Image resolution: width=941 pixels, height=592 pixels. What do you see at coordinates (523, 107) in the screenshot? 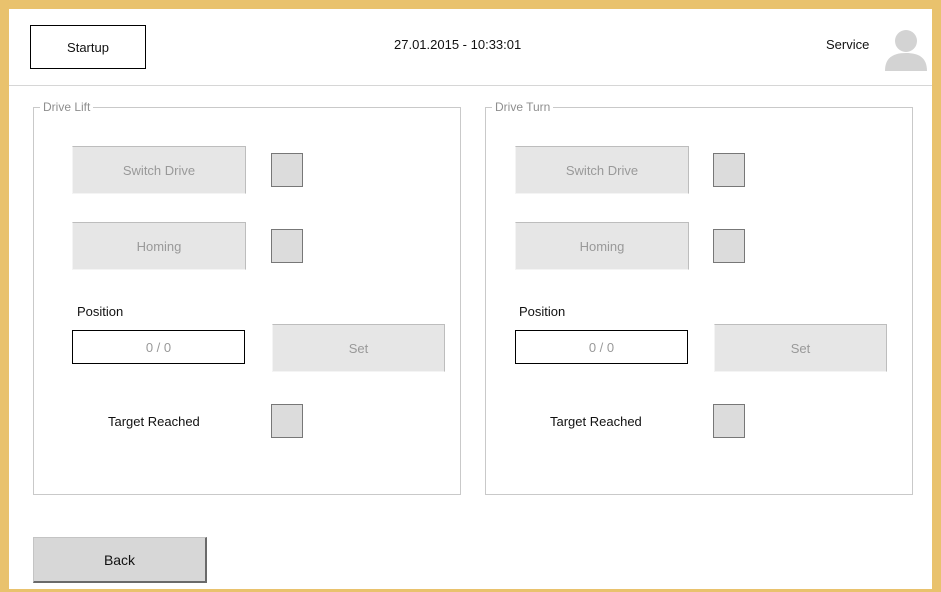
I see `group-title: Drive Turn` at bounding box center [523, 107].